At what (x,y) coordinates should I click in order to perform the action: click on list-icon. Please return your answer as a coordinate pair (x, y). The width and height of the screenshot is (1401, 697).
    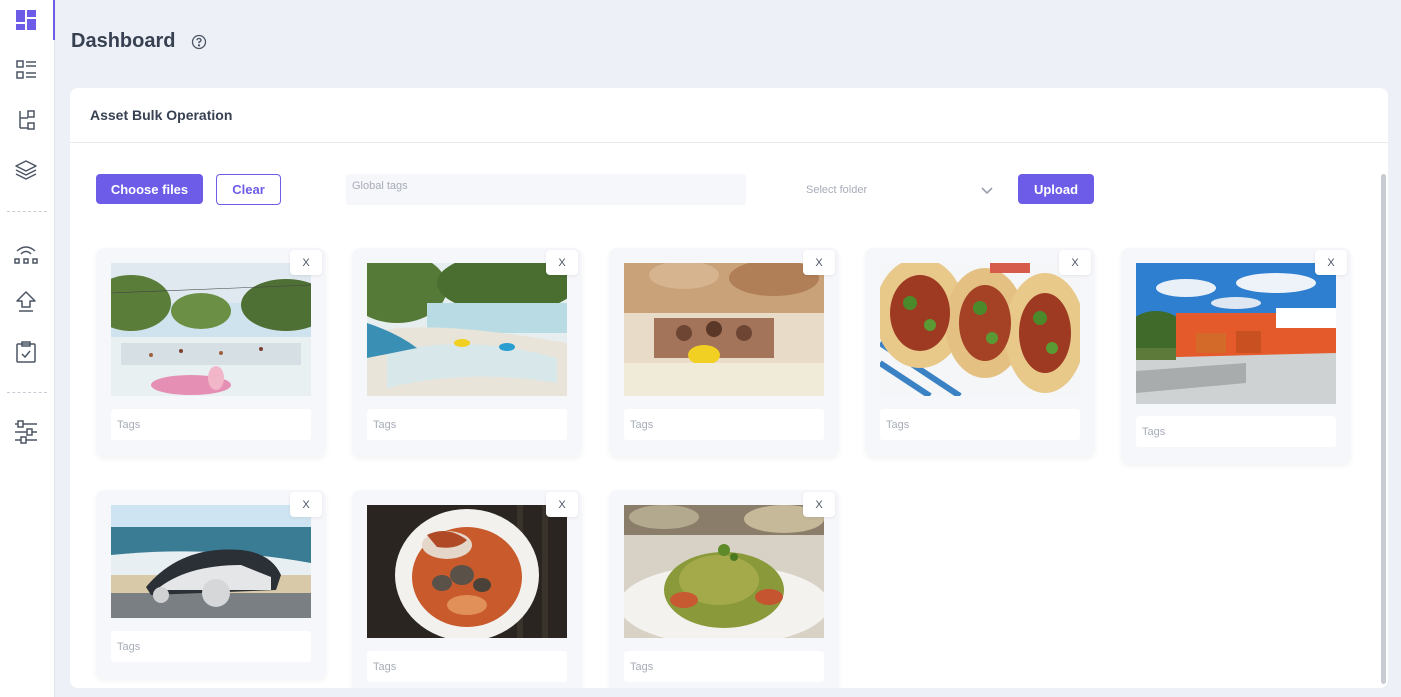
    Looking at the image, I should click on (26, 70).